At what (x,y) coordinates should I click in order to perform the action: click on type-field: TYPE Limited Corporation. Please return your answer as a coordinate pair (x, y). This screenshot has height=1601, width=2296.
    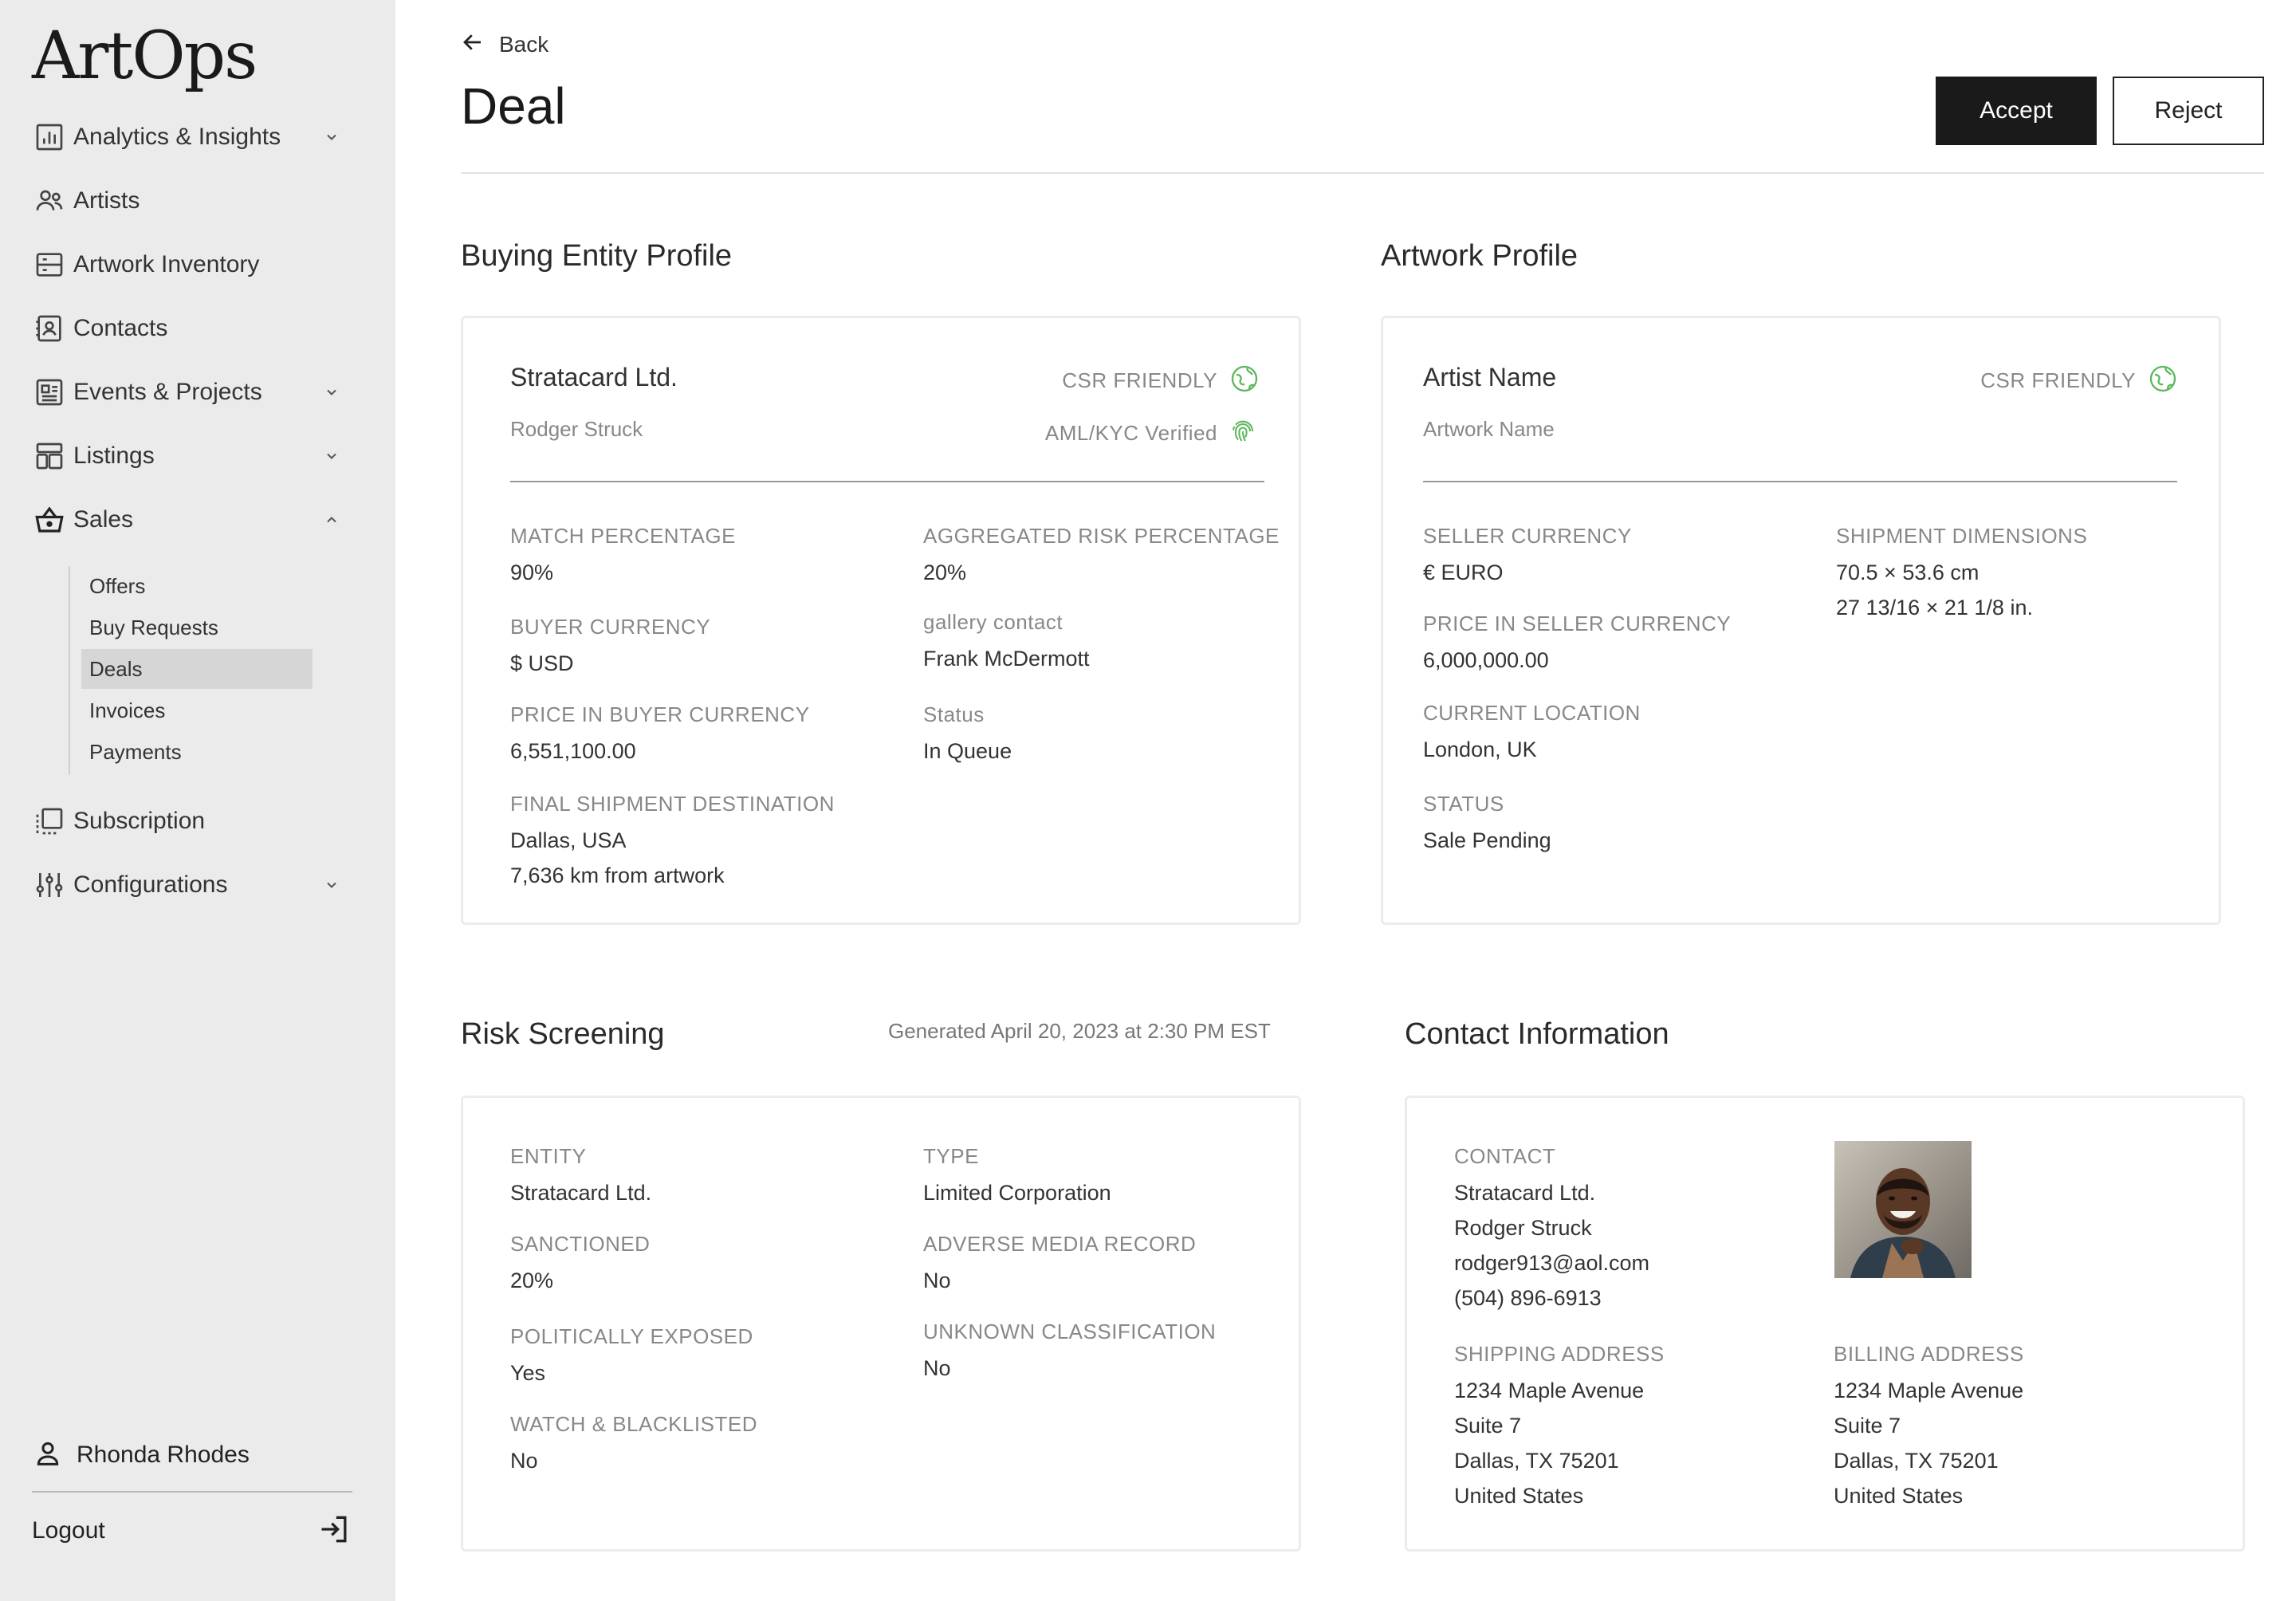
    Looking at the image, I should click on (1017, 1177).